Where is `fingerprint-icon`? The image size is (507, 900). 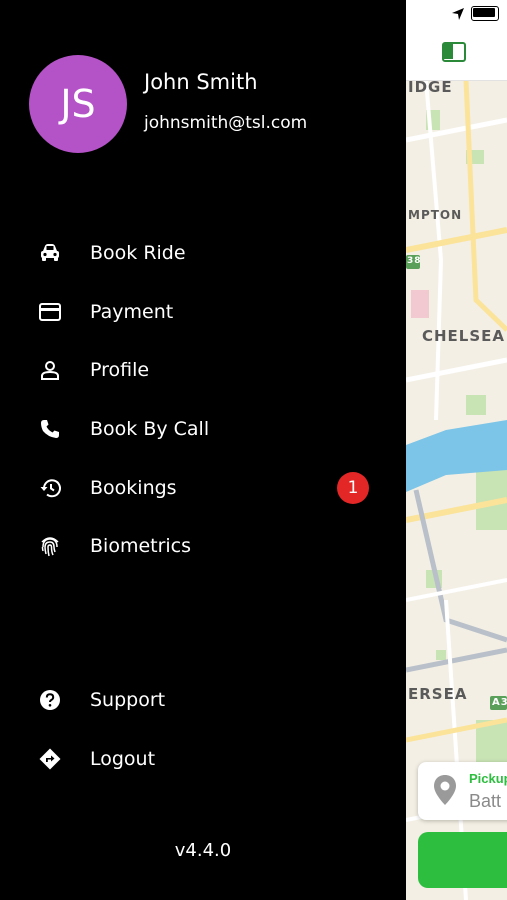
fingerprint-icon is located at coordinates (50, 546).